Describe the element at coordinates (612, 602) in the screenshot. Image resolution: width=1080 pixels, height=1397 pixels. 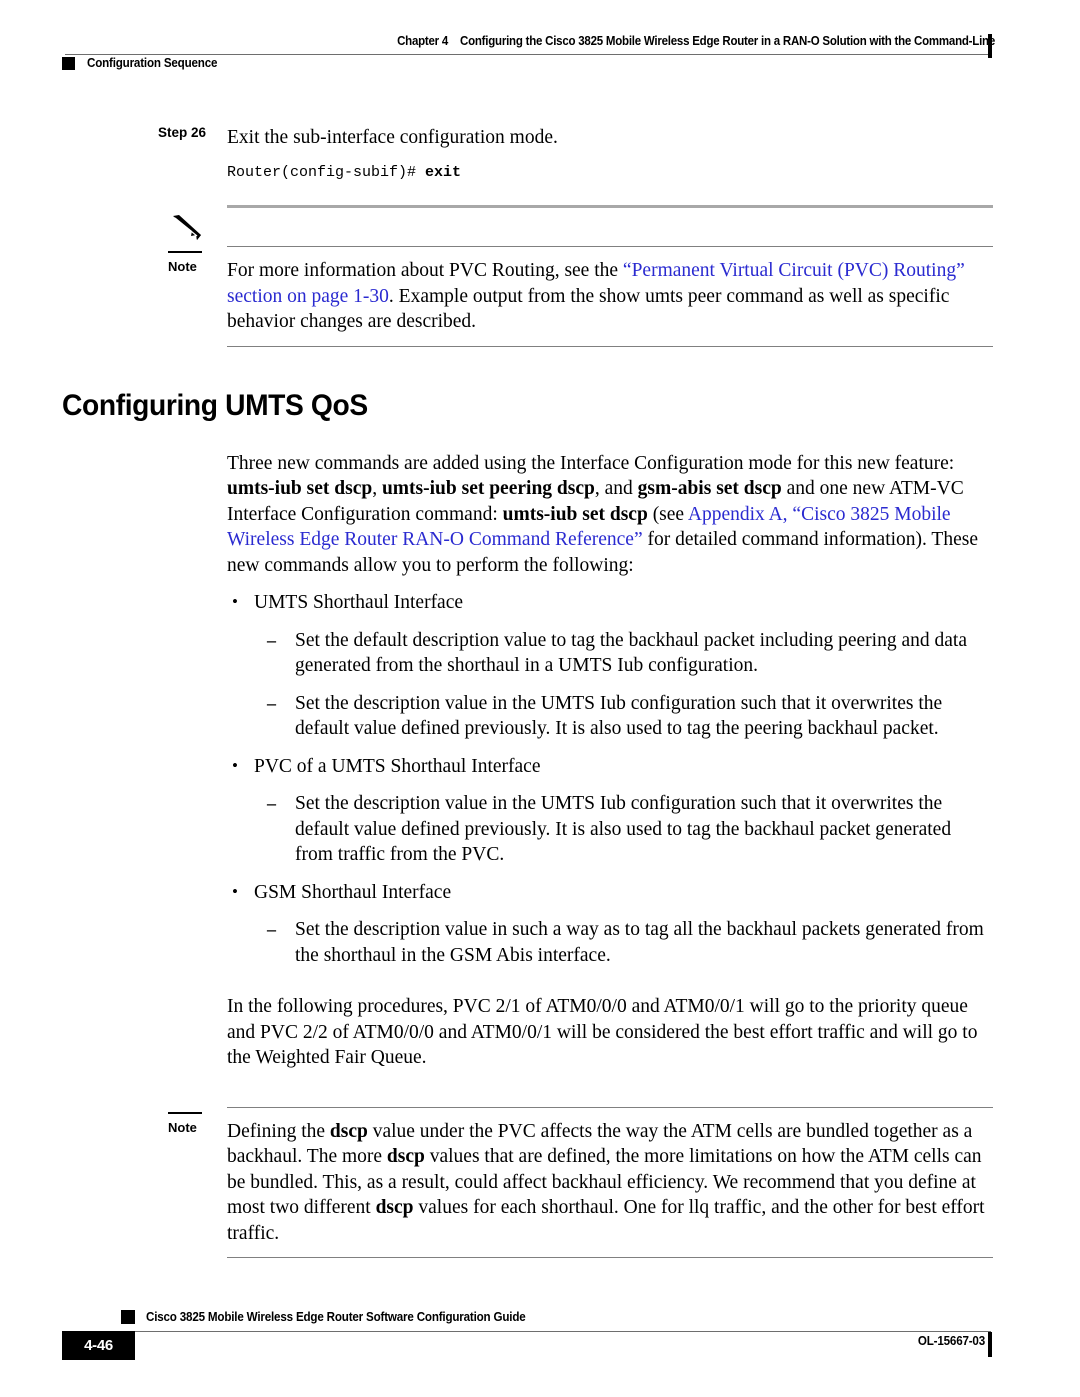
I see `list-item: UMTS Shorthaul Interface` at that location.